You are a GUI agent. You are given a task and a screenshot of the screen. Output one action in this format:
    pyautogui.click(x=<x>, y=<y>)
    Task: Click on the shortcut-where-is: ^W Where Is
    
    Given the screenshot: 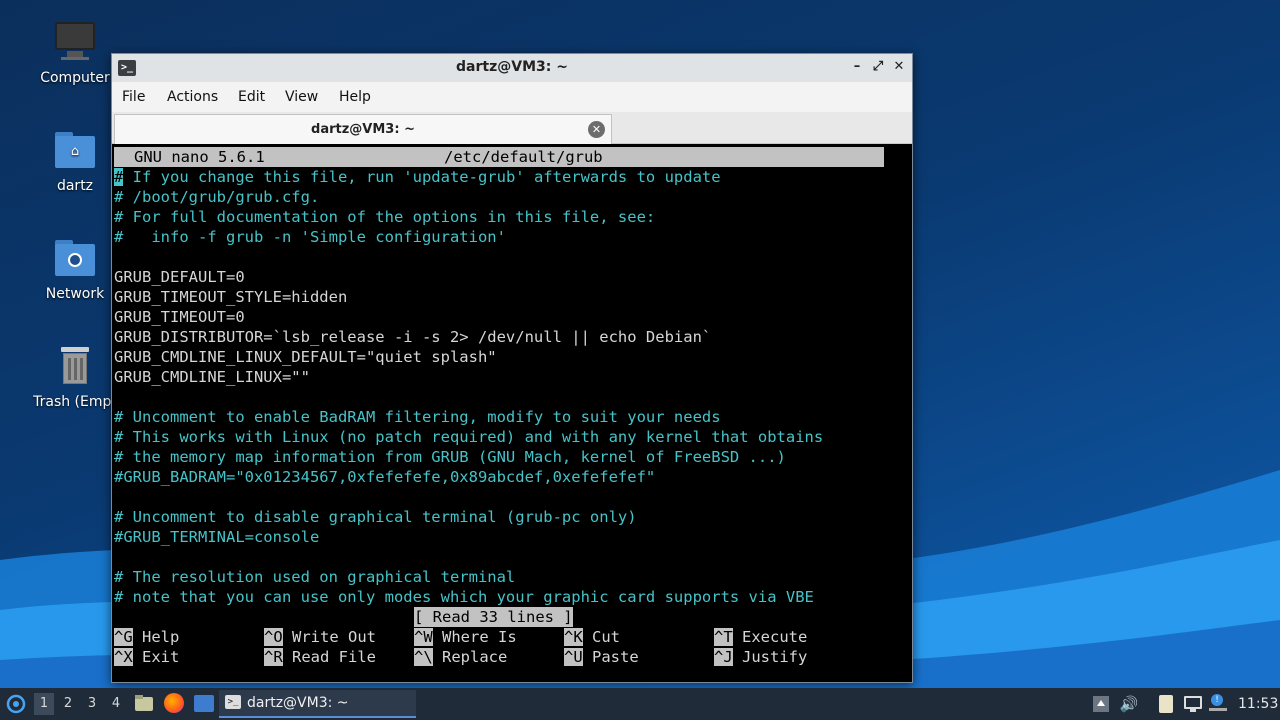 What is the action you would take?
    pyautogui.click(x=465, y=637)
    